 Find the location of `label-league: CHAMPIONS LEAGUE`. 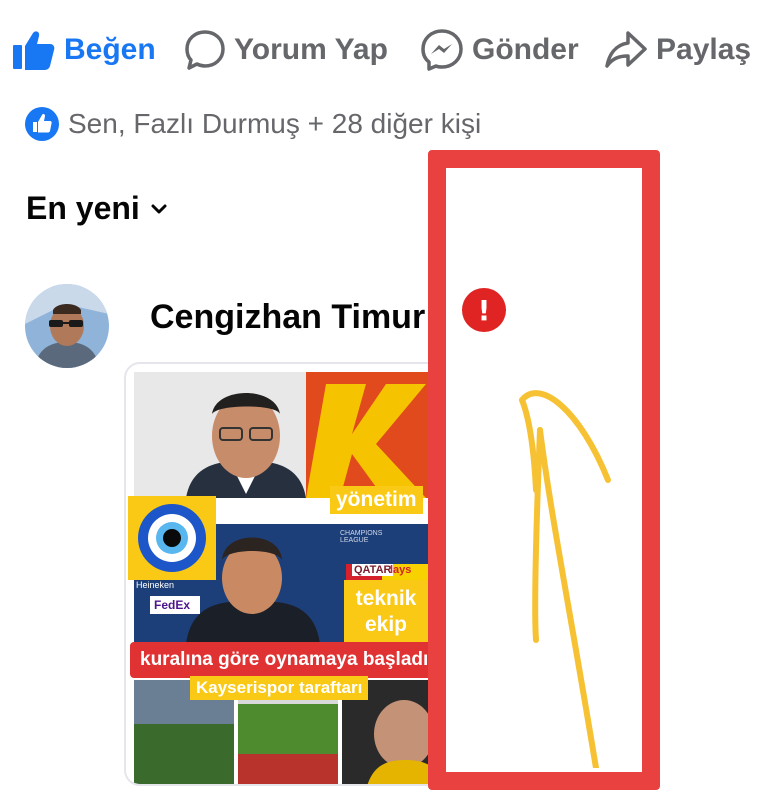

label-league: CHAMPIONS LEAGUE is located at coordinates (361, 537).